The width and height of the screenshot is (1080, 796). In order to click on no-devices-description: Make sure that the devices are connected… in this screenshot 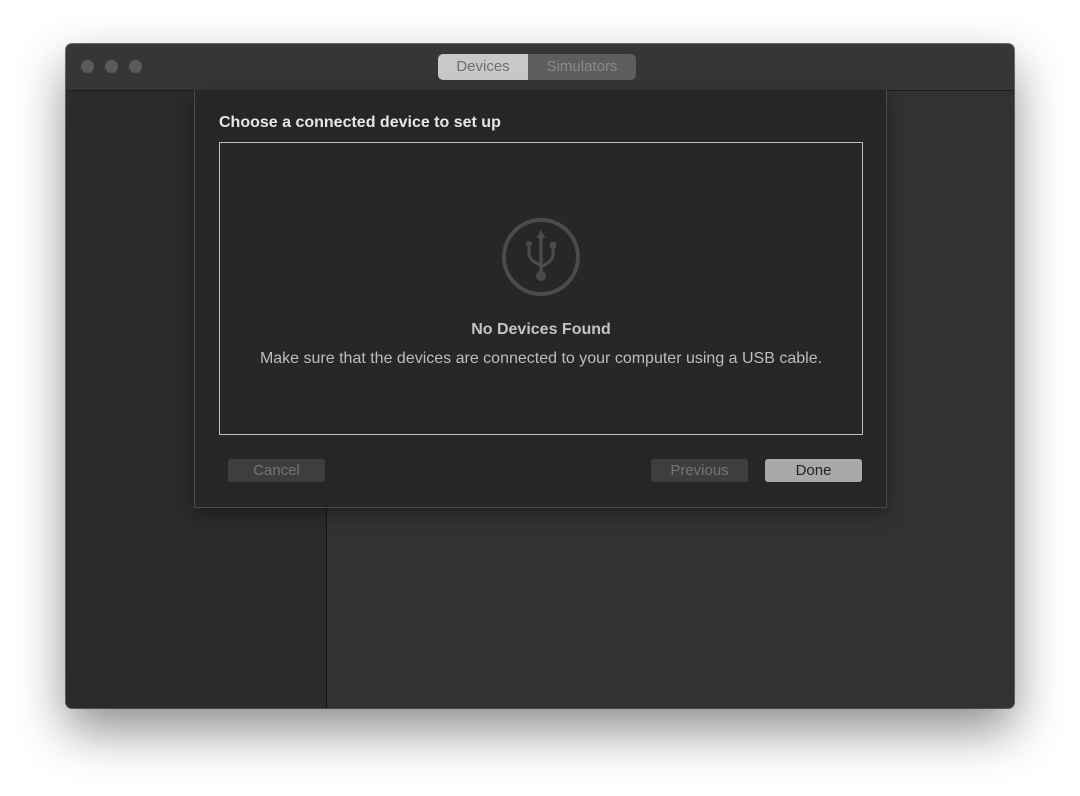, I will do `click(541, 358)`.